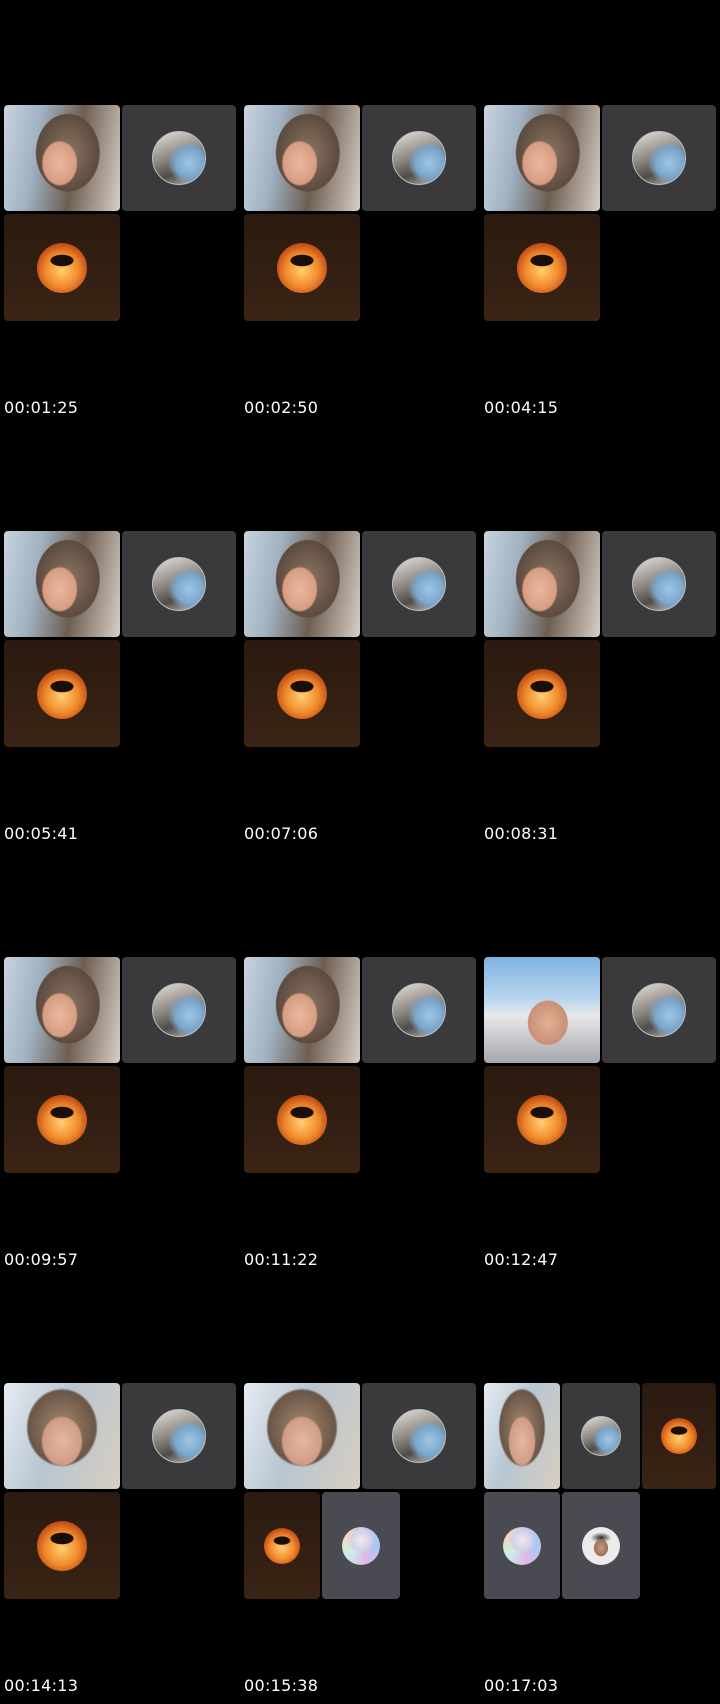 The image size is (720, 1704). I want to click on thumbnail-cell: 00:17:03, so click(600, 1491).